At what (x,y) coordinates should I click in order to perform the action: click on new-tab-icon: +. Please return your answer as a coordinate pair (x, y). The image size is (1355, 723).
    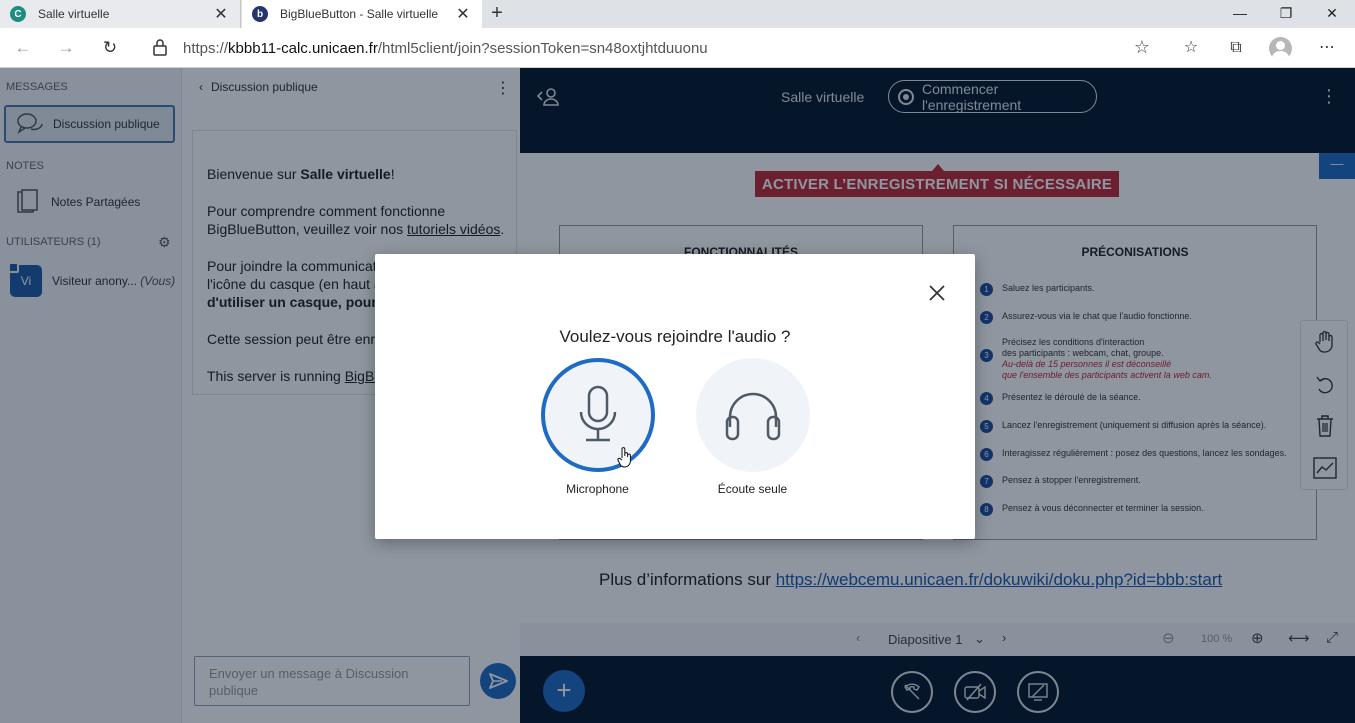
    Looking at the image, I should click on (497, 14).